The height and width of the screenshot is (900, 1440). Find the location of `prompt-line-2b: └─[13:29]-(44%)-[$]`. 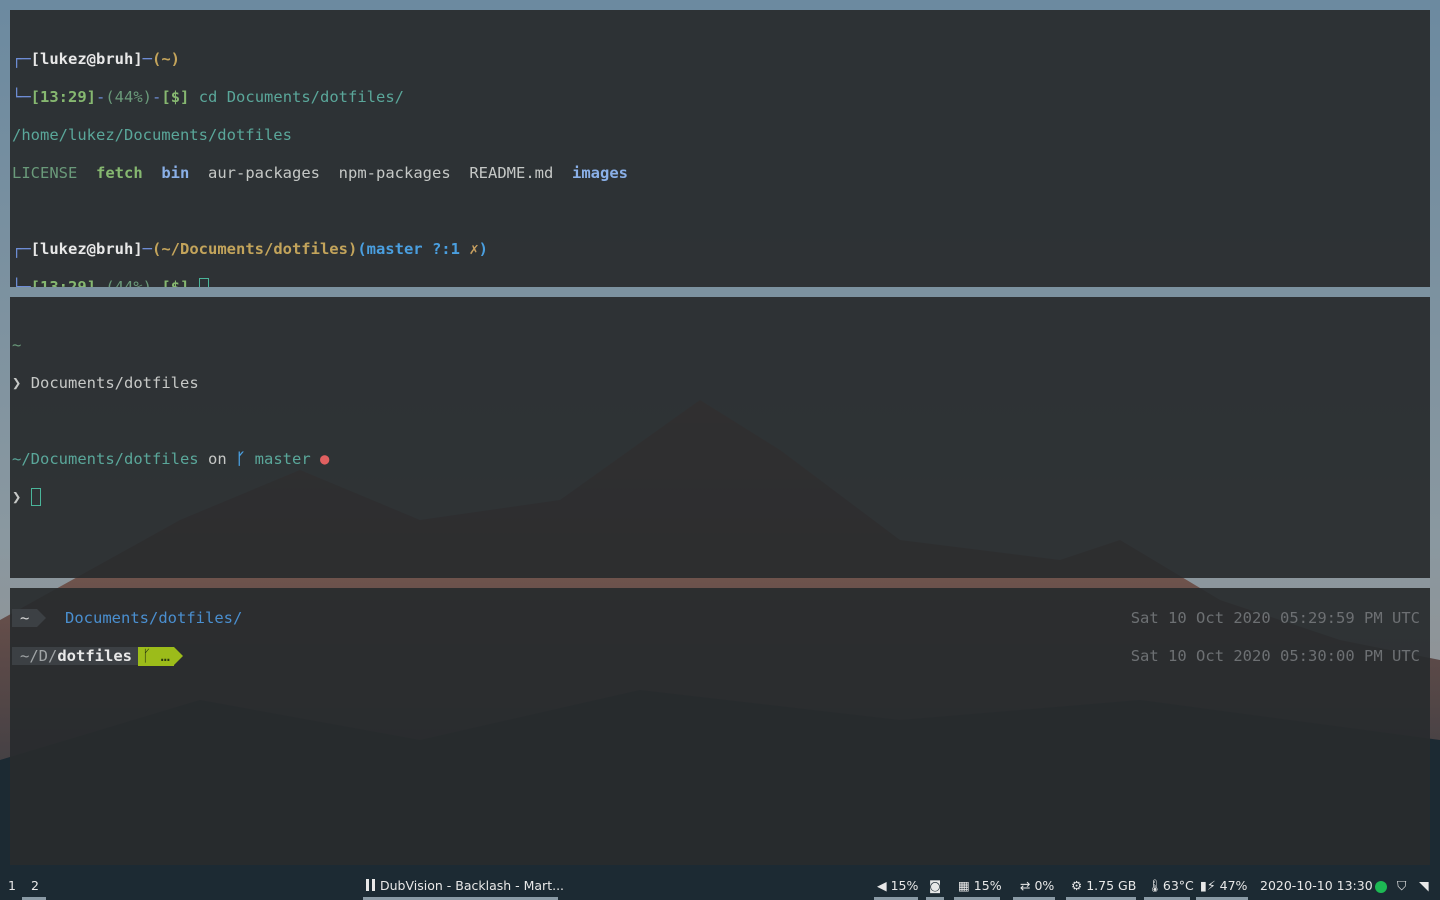

prompt-line-2b: └─[13:29]-(44%)-[$] is located at coordinates (720, 282).